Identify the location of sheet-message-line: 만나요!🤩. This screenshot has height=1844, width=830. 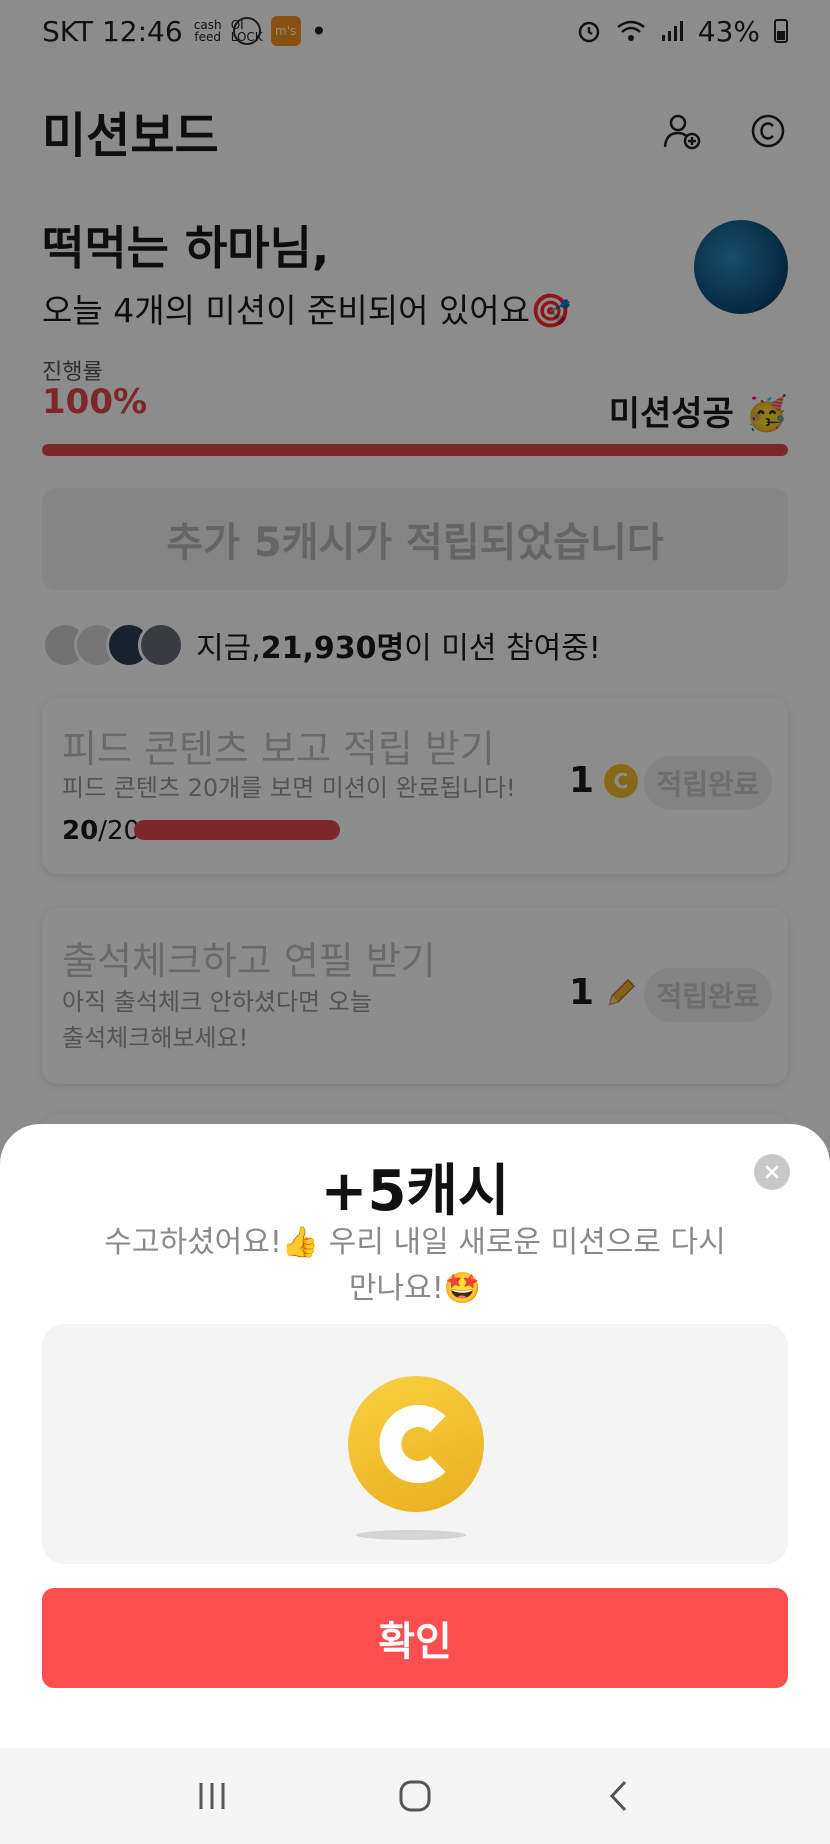
(415, 1288).